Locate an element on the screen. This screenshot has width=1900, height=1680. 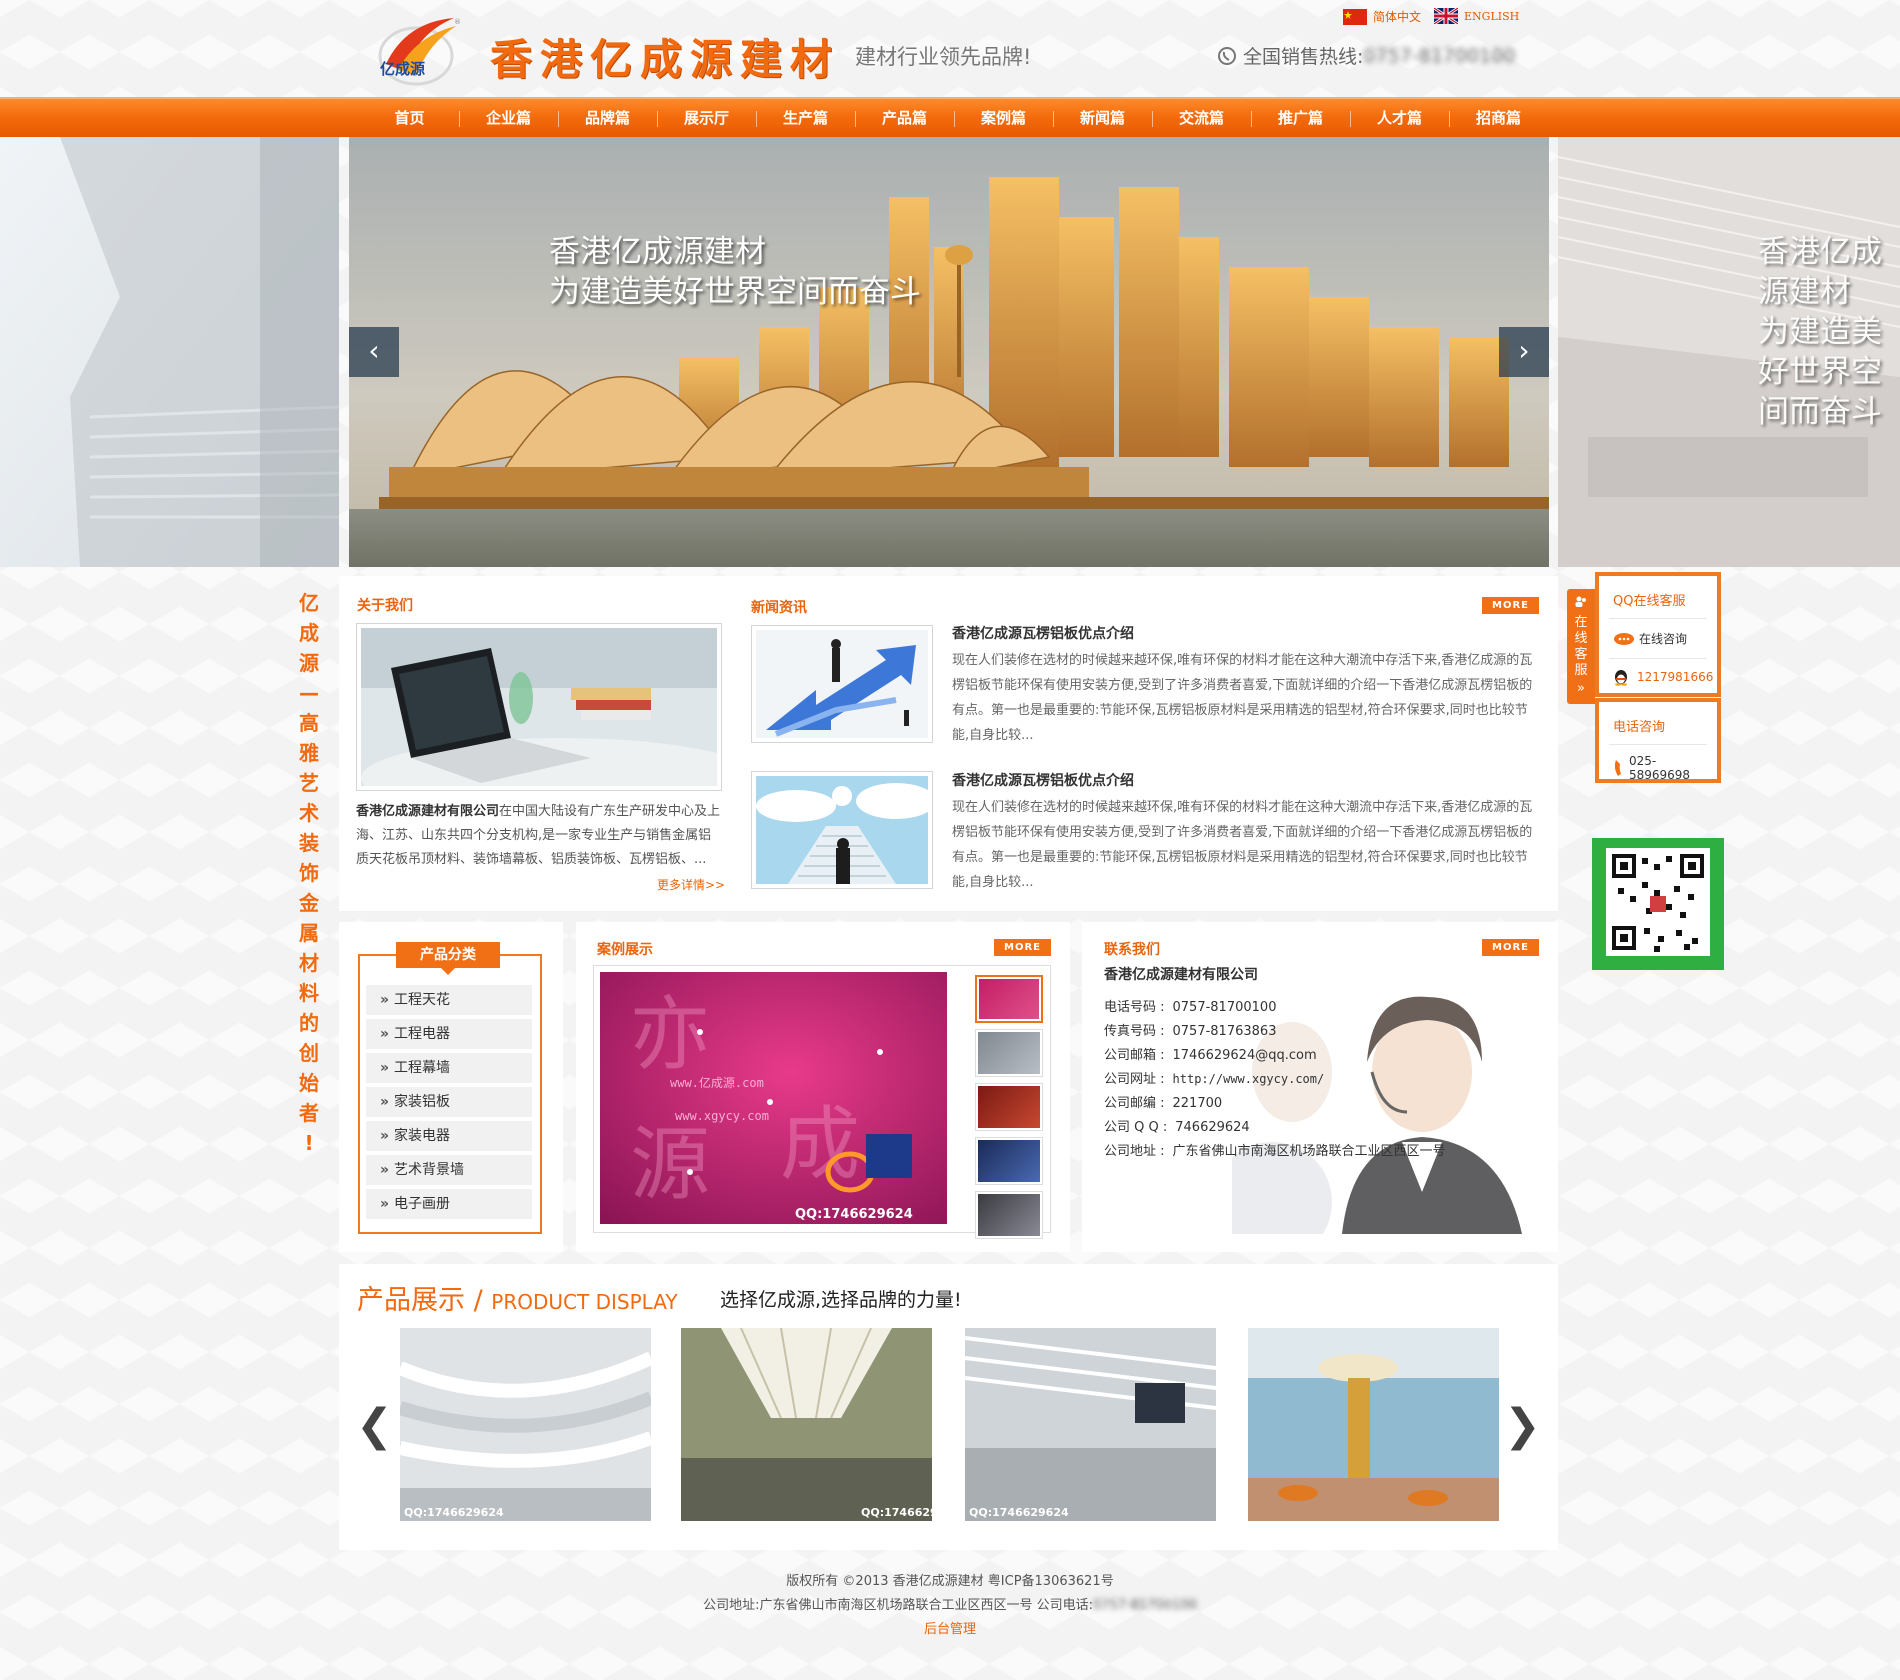
sales-hotline: 全国销售热线: 0757-81700100 is located at coordinates (1366, 55).